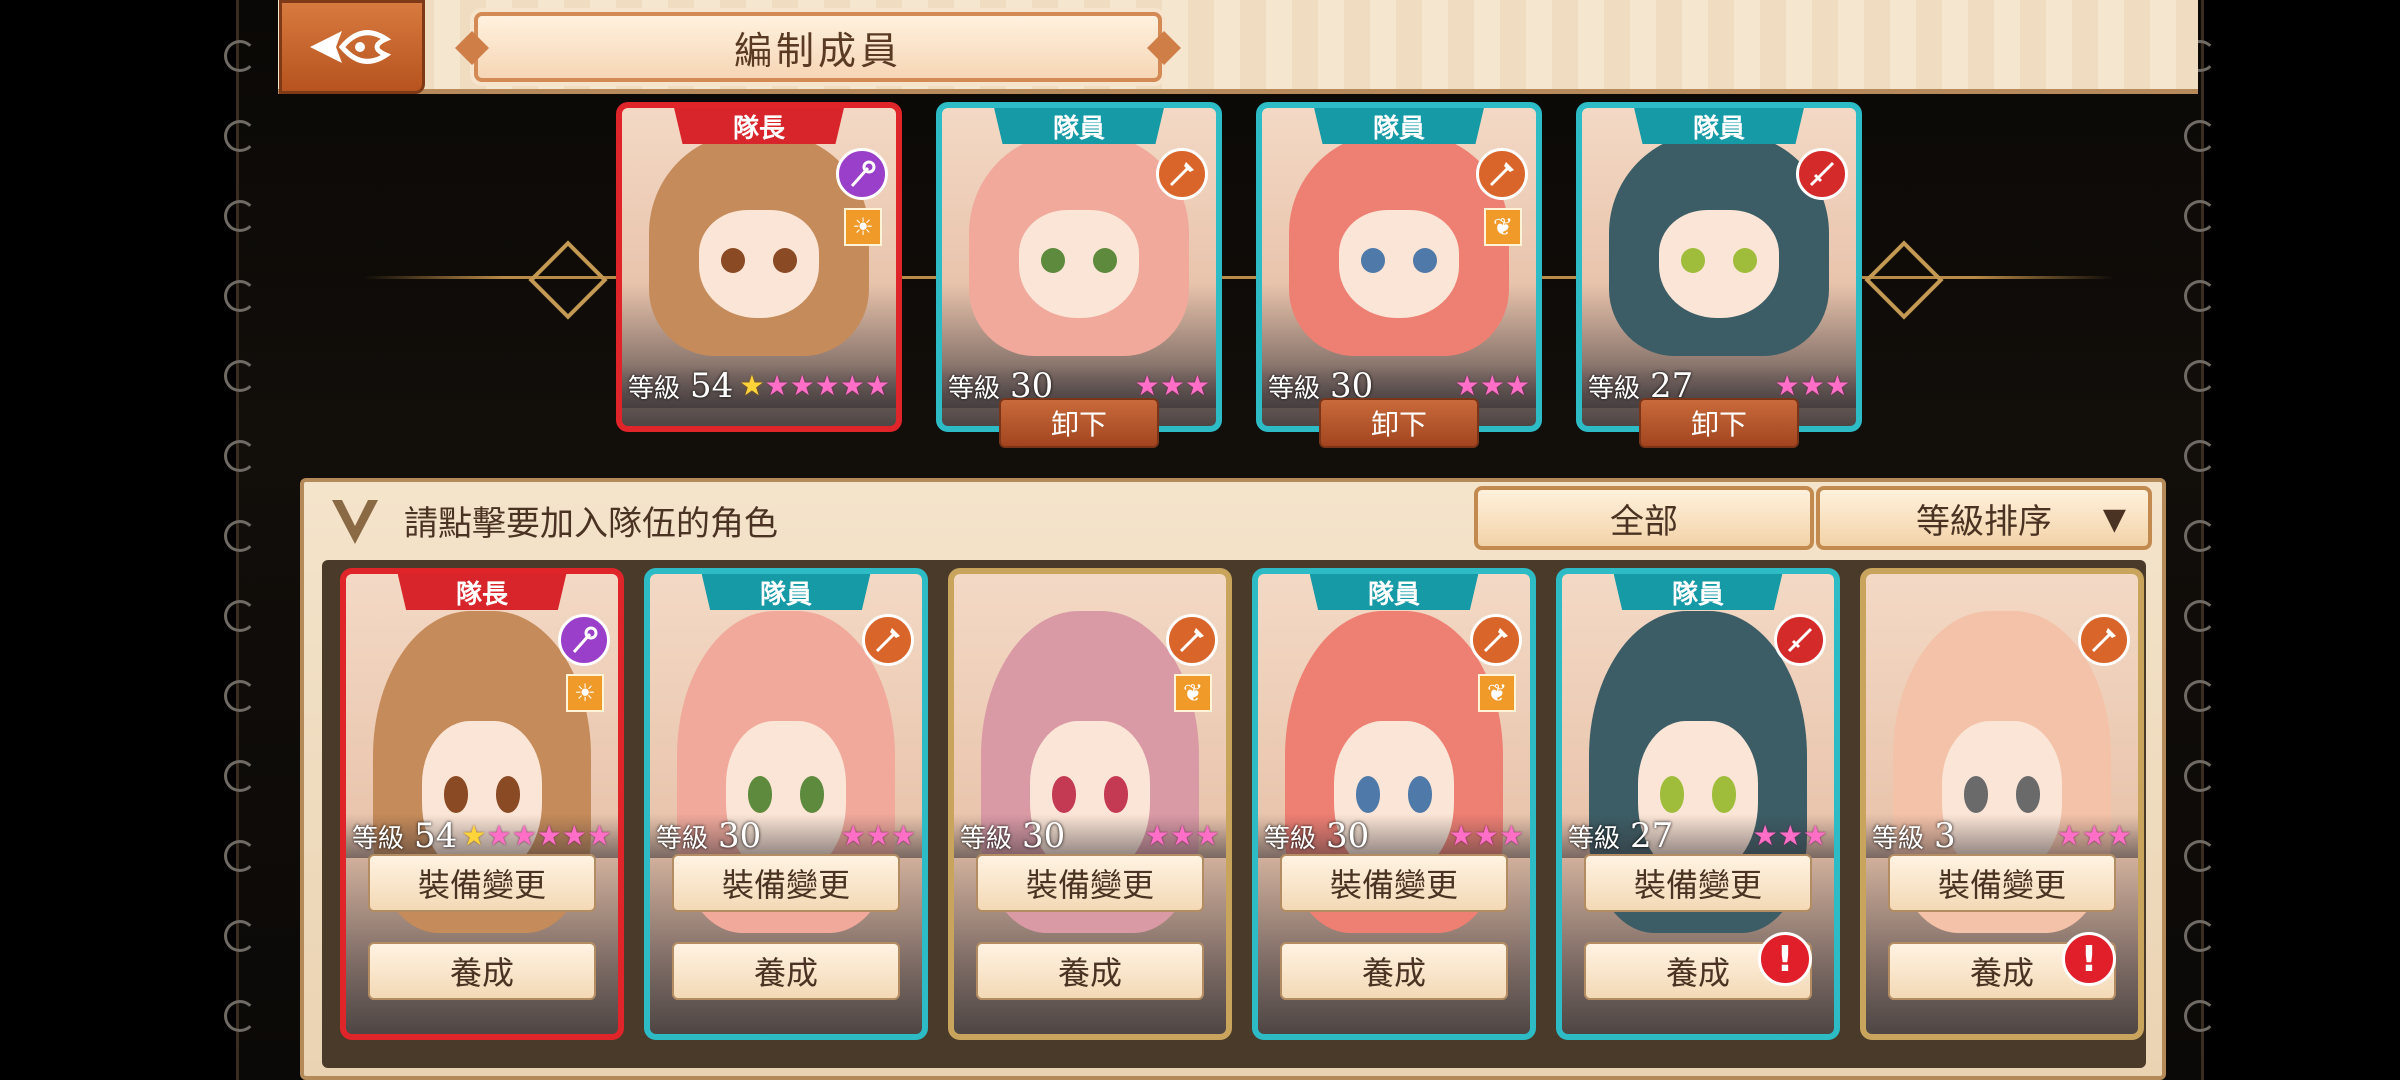 Image resolution: width=2400 pixels, height=1080 pixels. I want to click on level-value: 27, so click(1652, 836).